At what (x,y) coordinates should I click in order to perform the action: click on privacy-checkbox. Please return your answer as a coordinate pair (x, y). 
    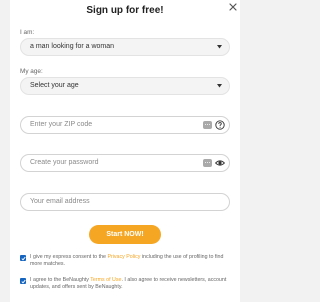
    Looking at the image, I should click on (23, 258).